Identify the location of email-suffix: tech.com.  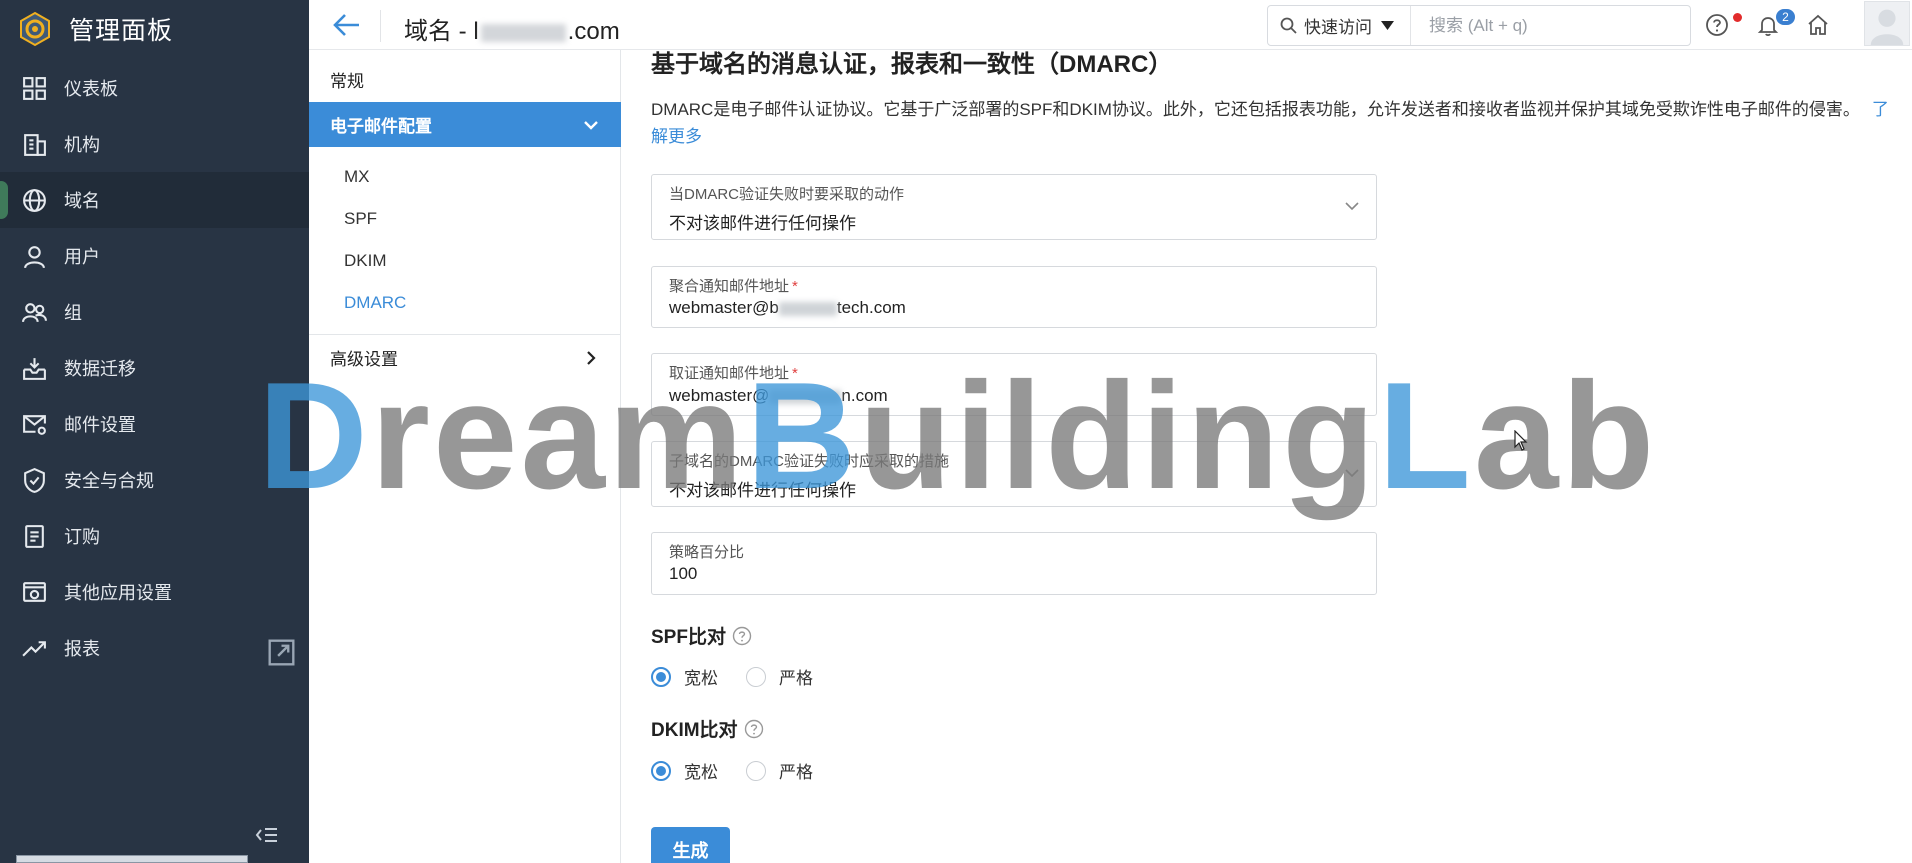
(871, 307).